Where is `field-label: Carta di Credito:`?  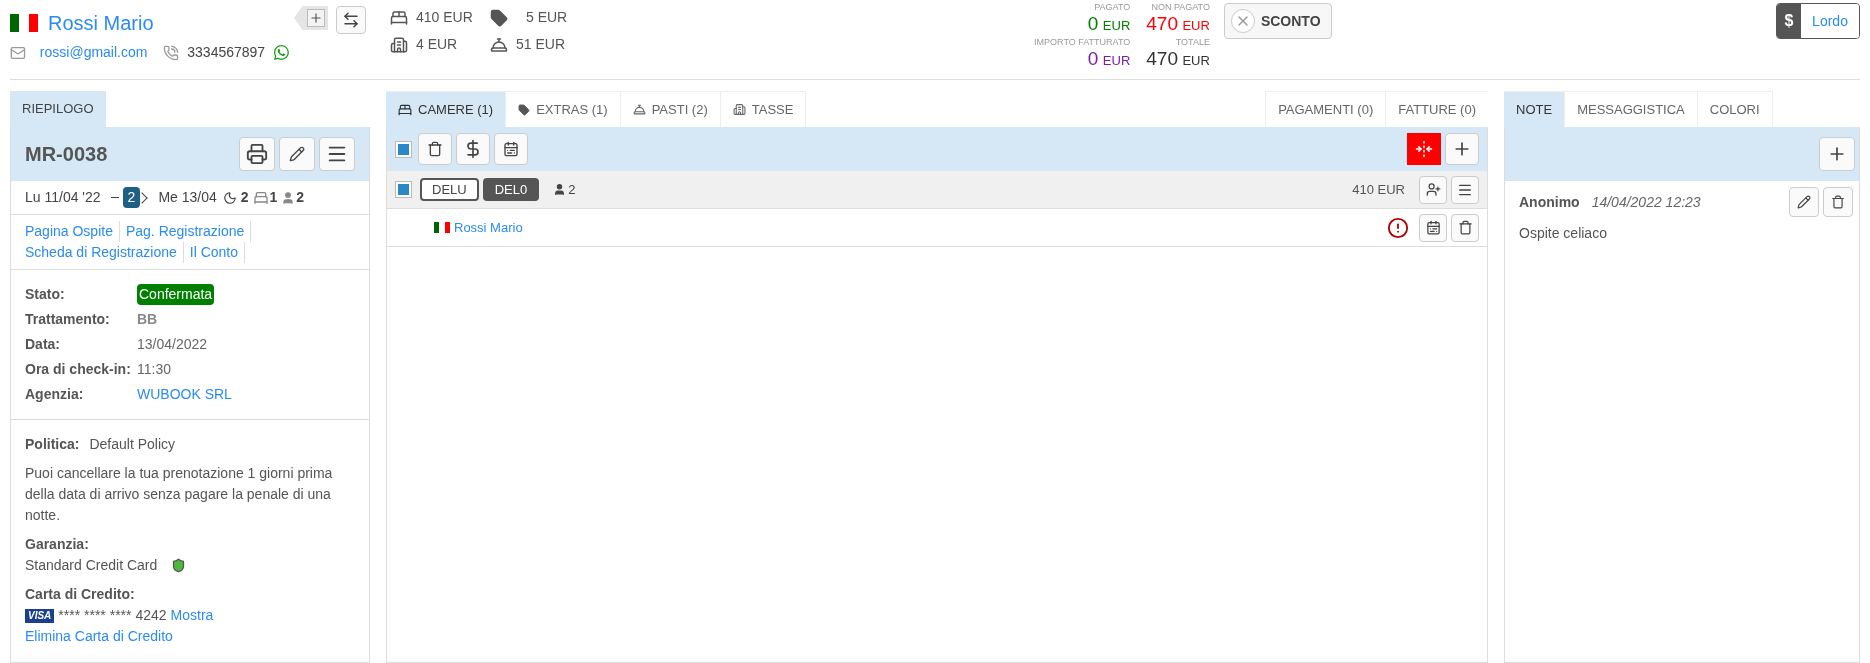
field-label: Carta di Credito: is located at coordinates (80, 594).